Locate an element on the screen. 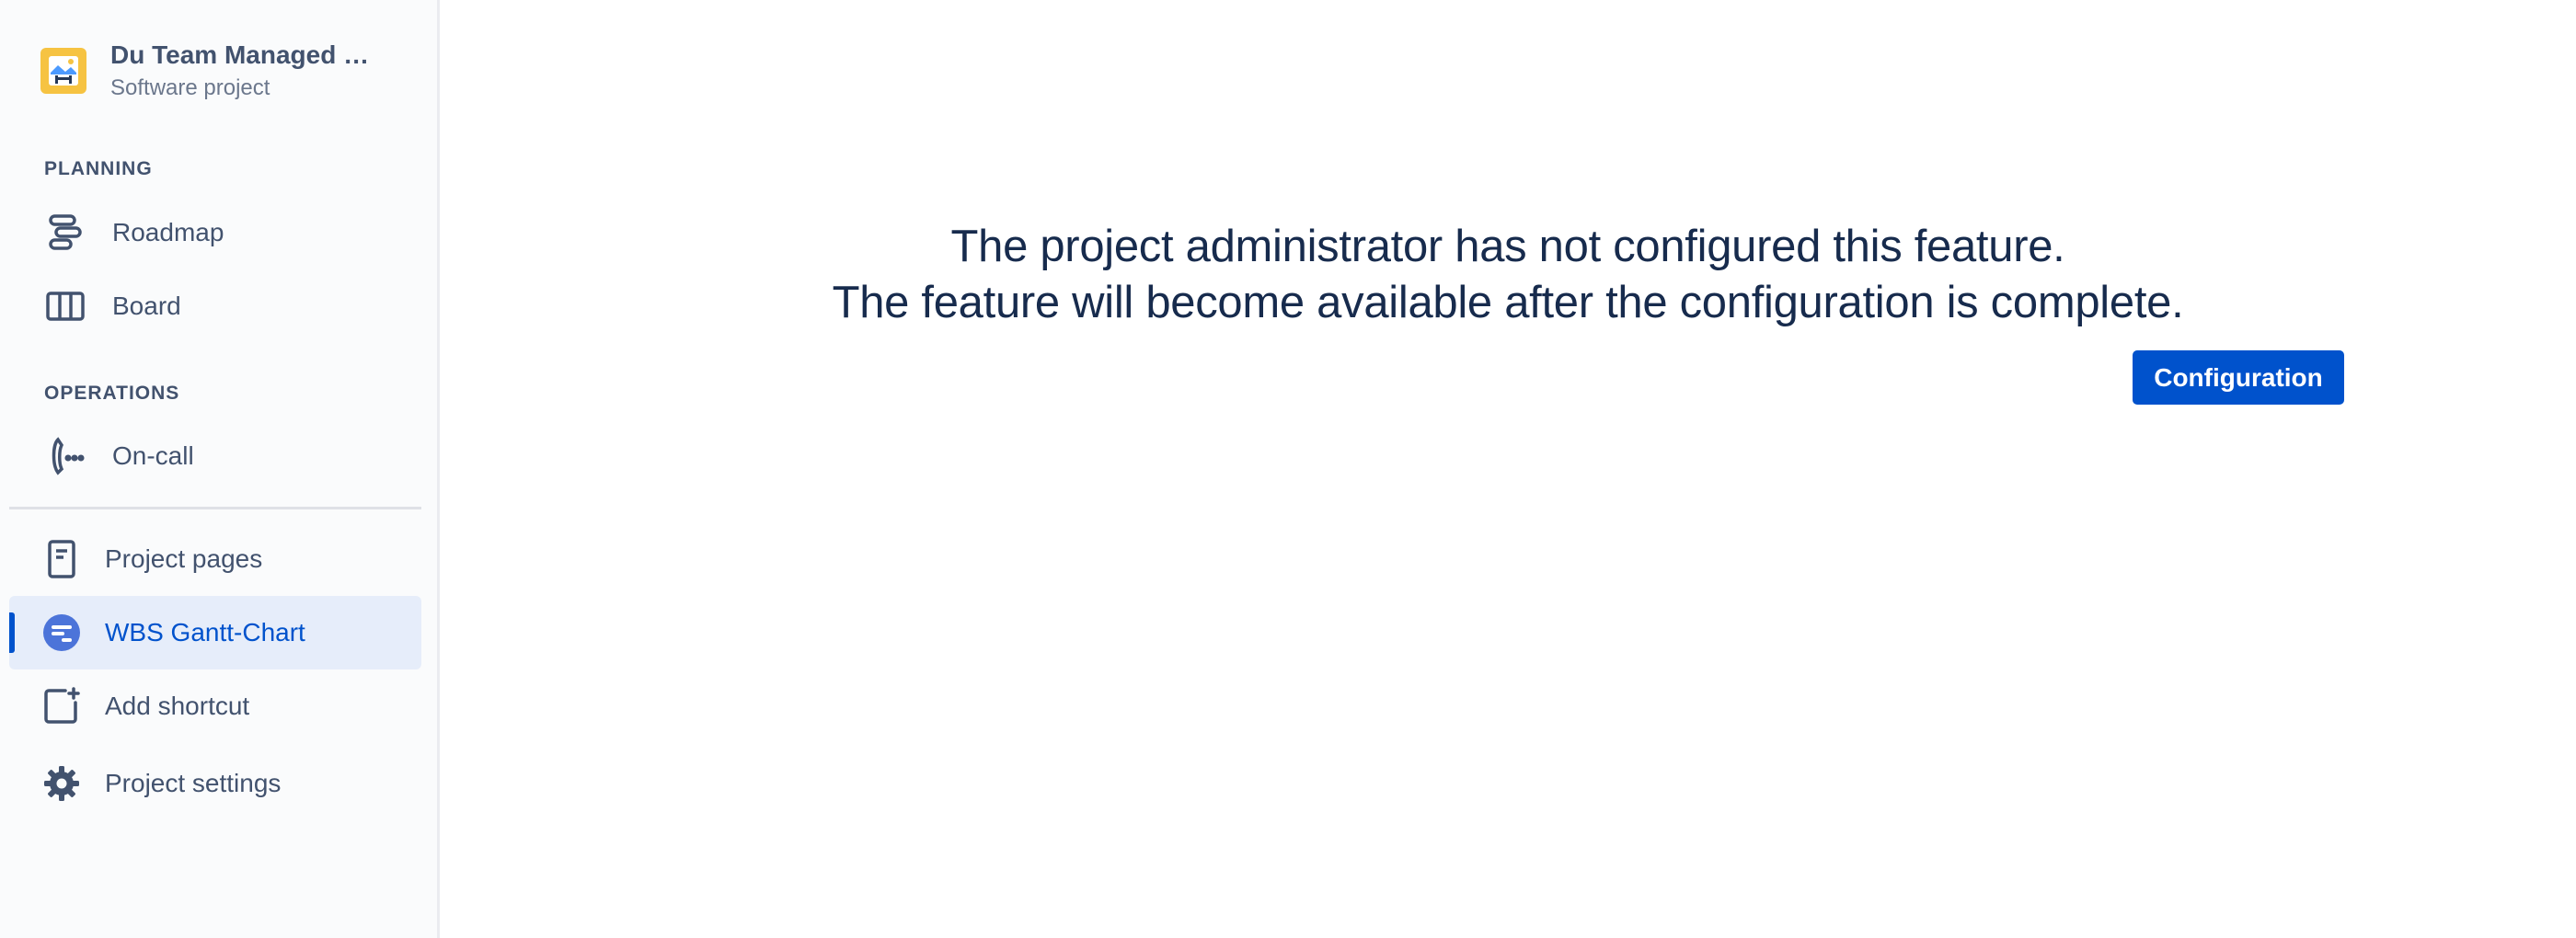 The width and height of the screenshot is (2576, 938). sidebar-item-label: WBS Gantt-Chart is located at coordinates (205, 632).